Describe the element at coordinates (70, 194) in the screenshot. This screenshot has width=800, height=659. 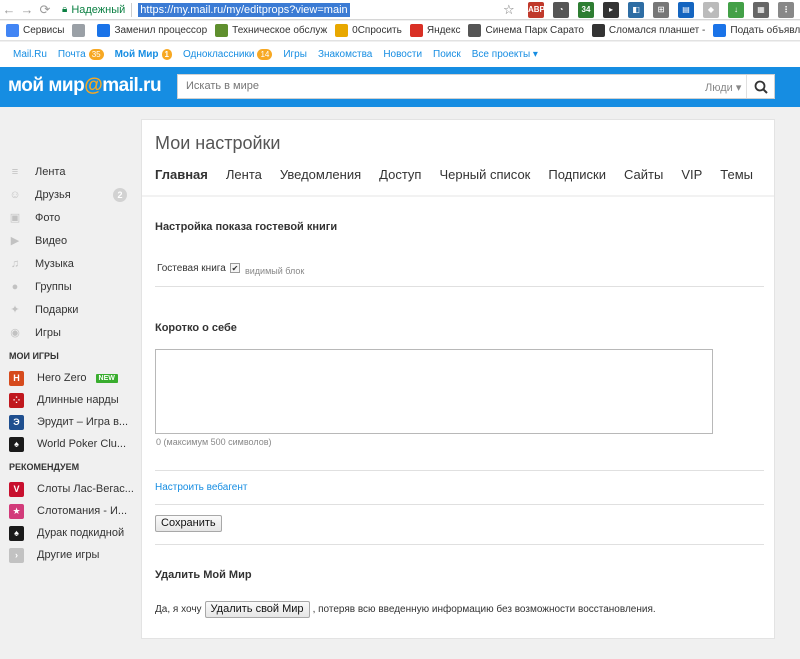
I see `sidebar-item: ☺ Друзья 2` at that location.